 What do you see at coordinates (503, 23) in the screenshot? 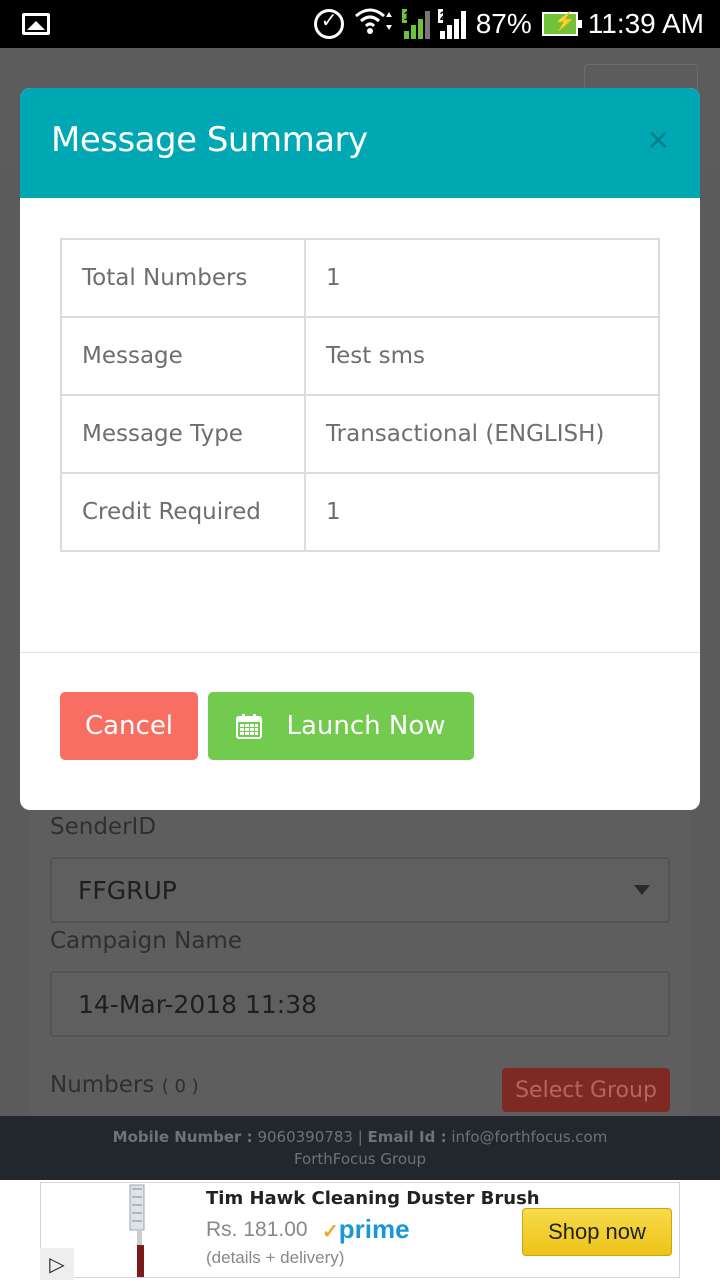
I see `battery-percent: 87%` at bounding box center [503, 23].